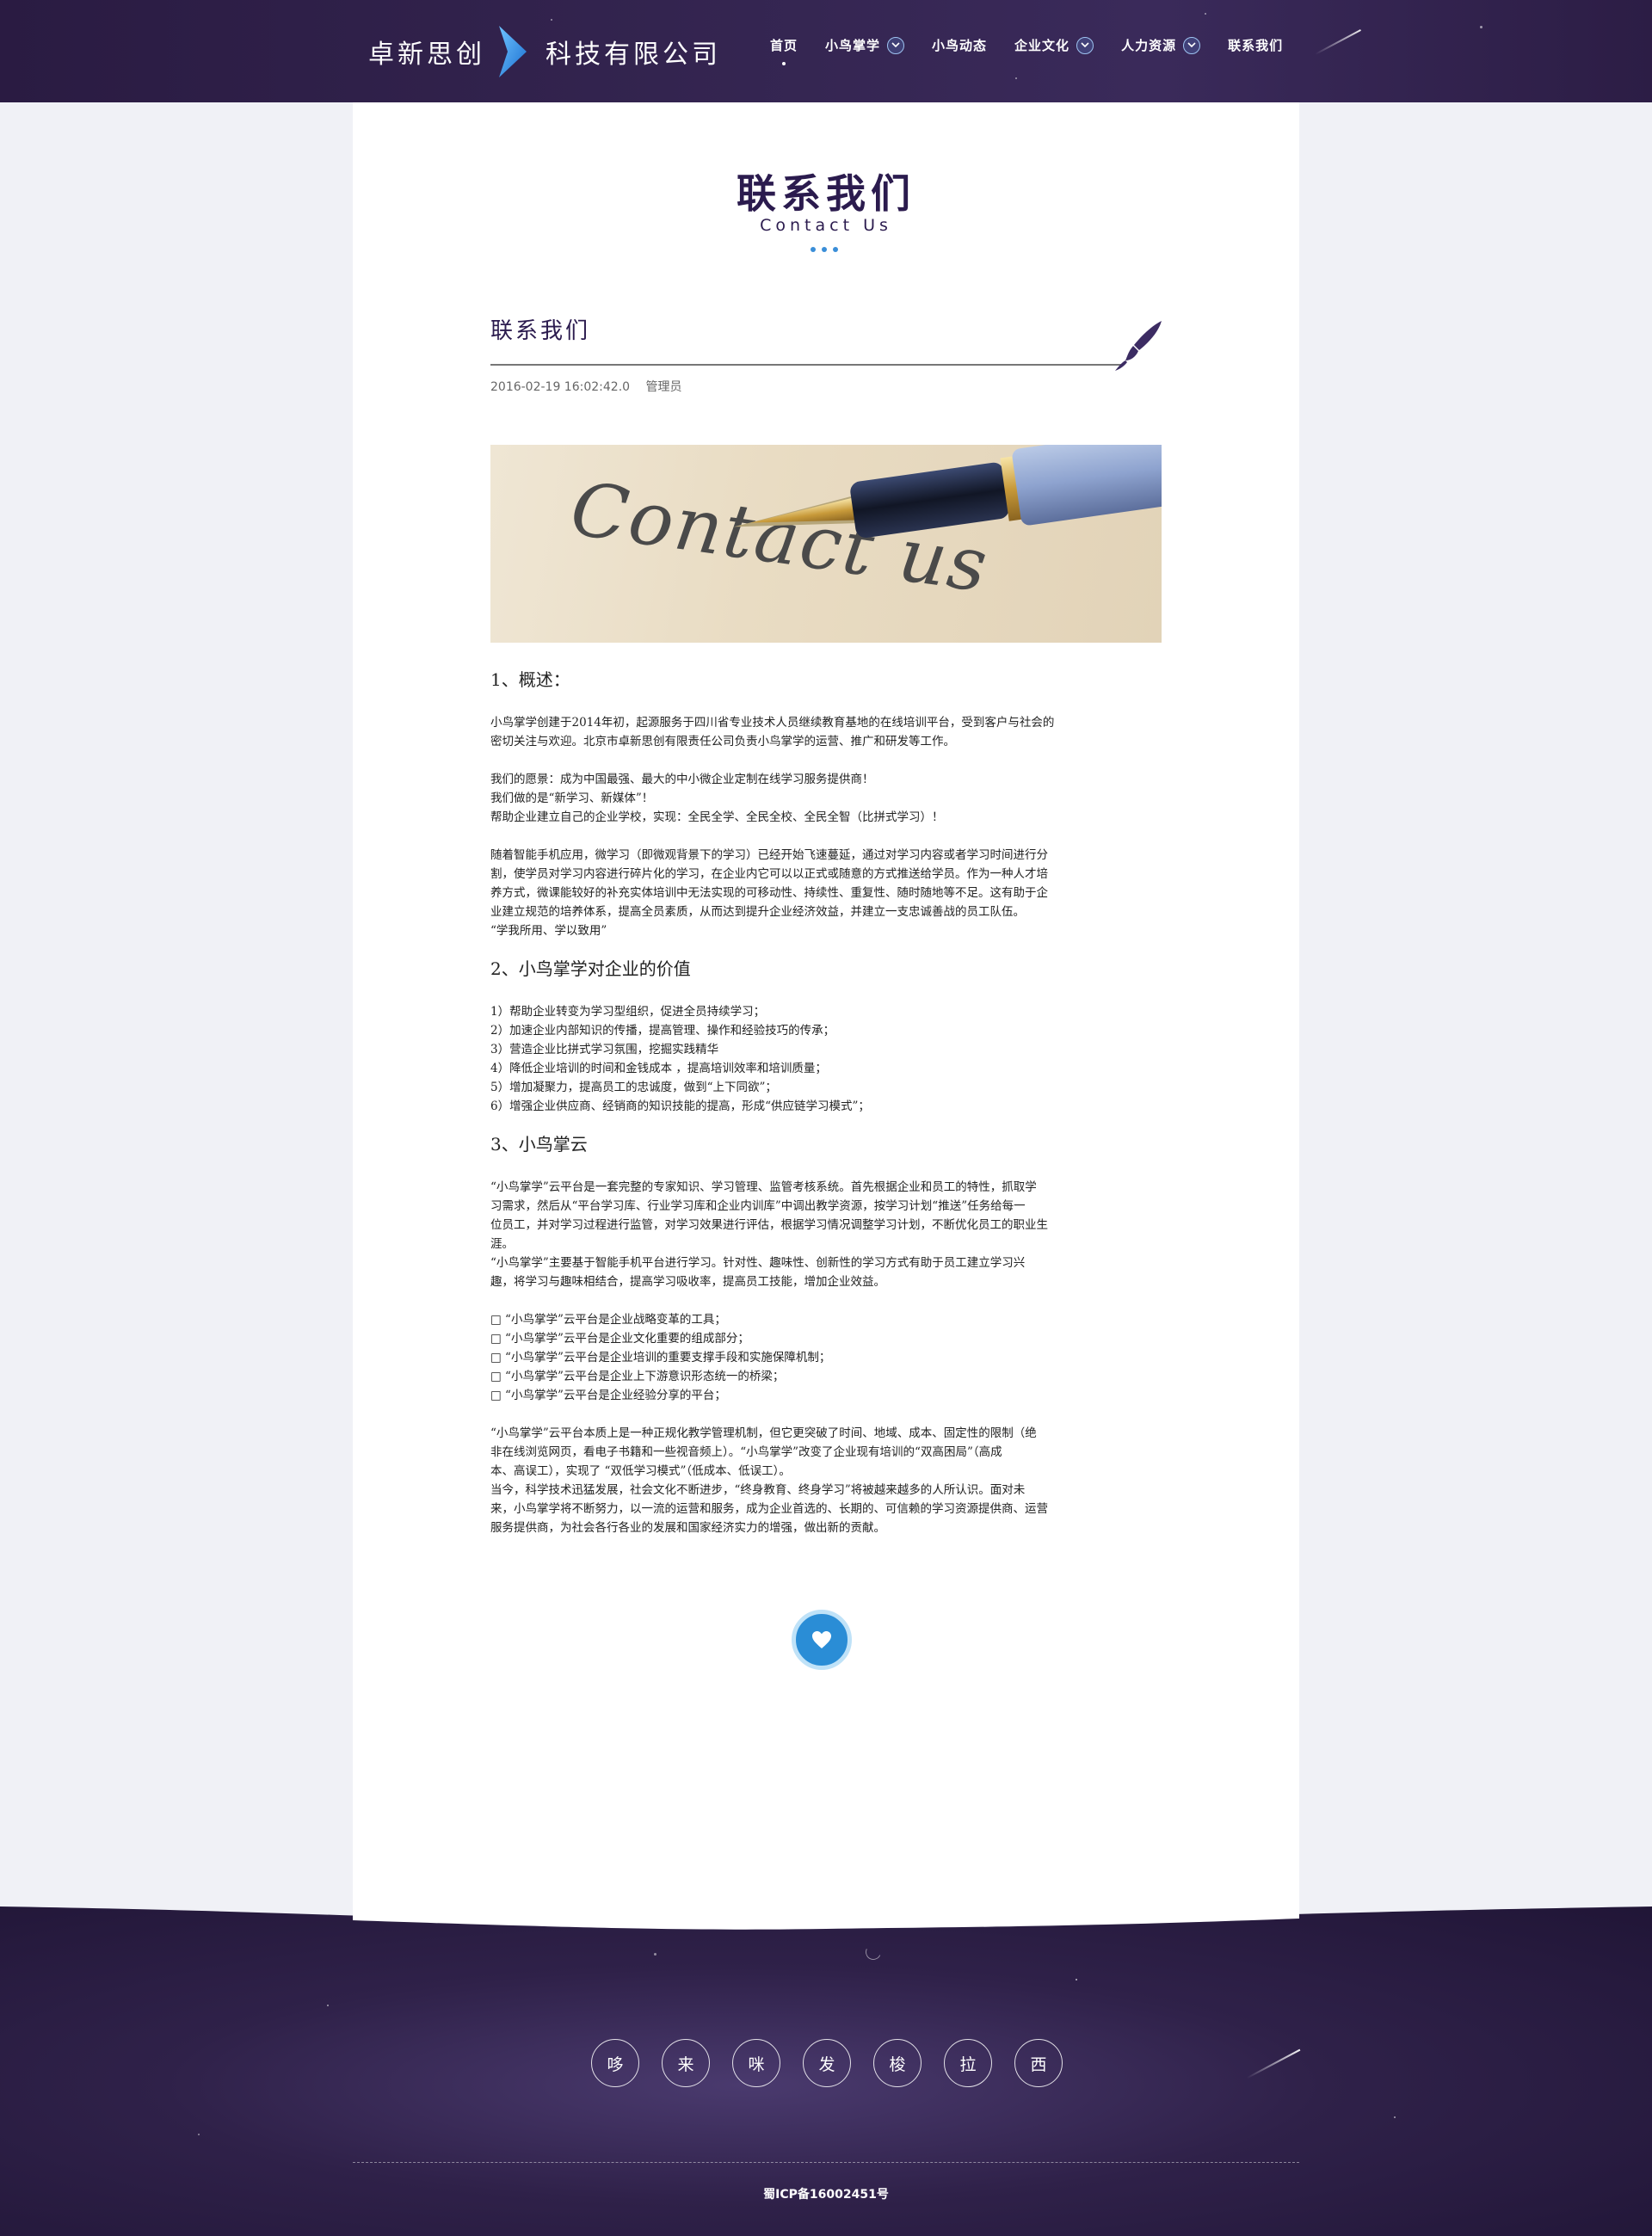 The width and height of the screenshot is (1652, 2236). What do you see at coordinates (968, 2063) in the screenshot?
I see `footer-circle-la: 拉` at bounding box center [968, 2063].